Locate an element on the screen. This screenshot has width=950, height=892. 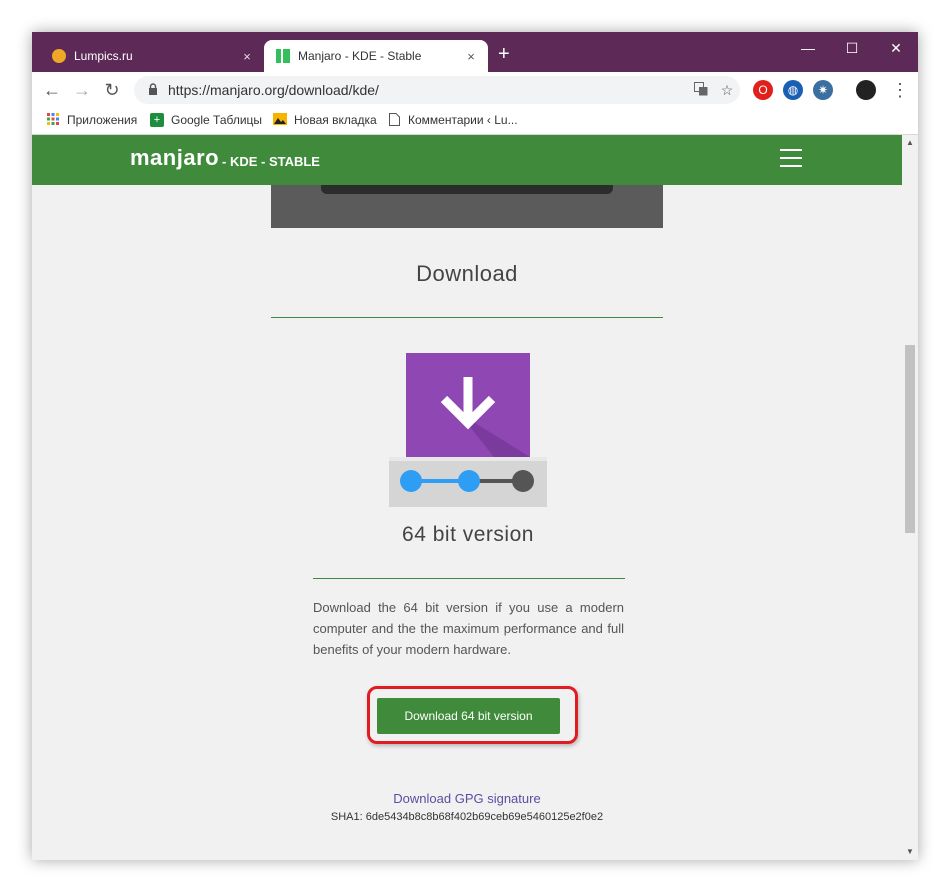
vpn-extension-icon: ◍ is located at coordinates (793, 90).